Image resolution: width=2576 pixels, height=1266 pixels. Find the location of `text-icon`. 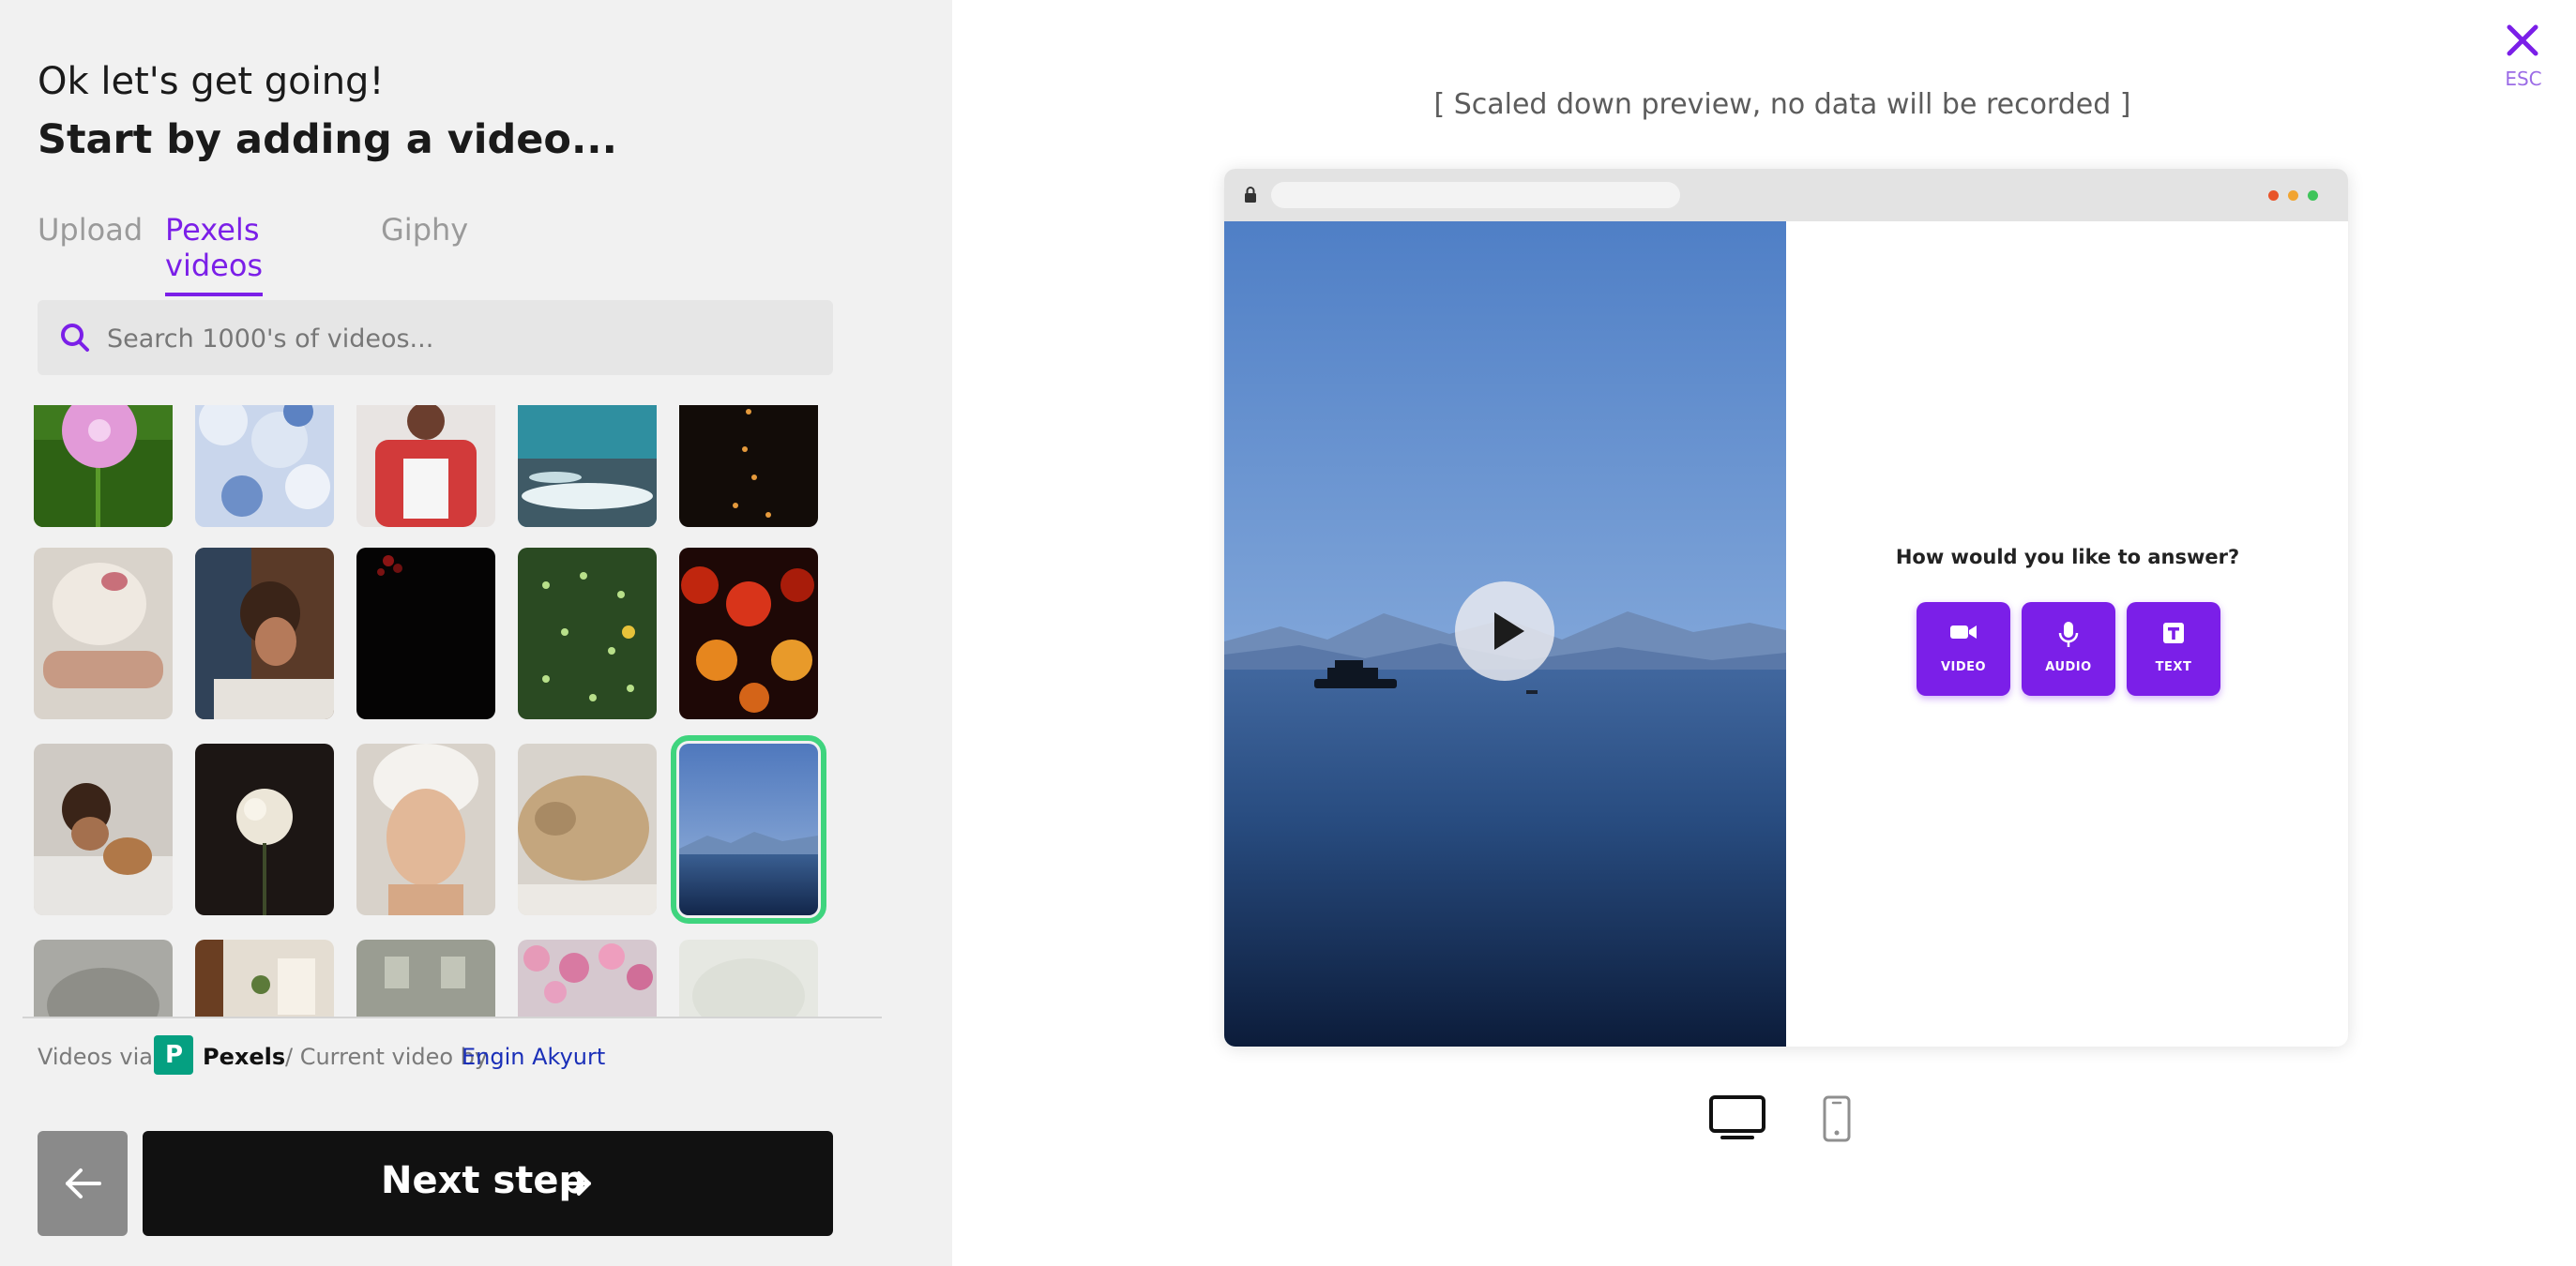

text-icon is located at coordinates (2173, 633).